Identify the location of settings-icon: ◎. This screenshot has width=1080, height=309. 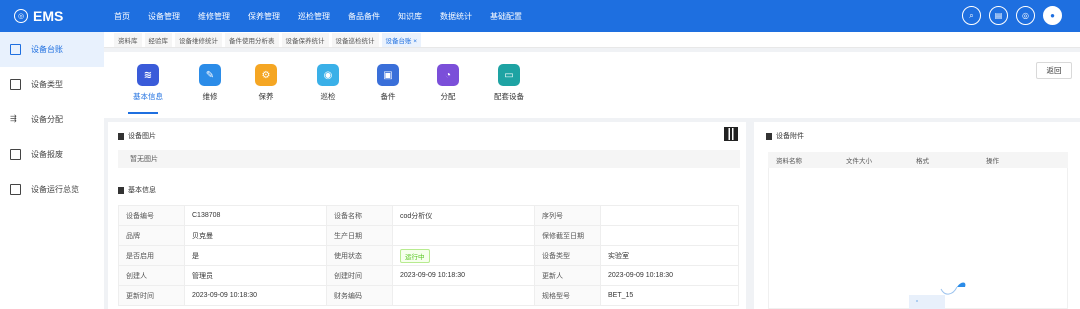
(1025, 15).